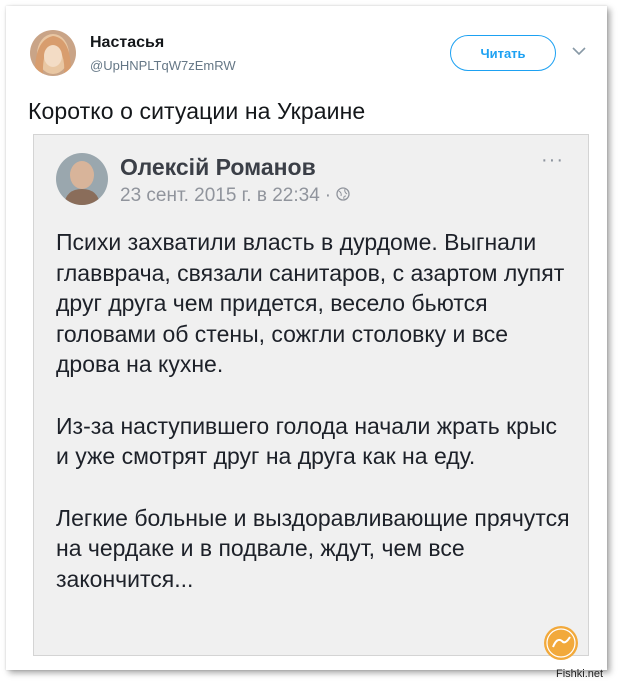 This screenshot has width=621, height=688. Describe the element at coordinates (53, 53) in the screenshot. I see `author-avatar` at that location.